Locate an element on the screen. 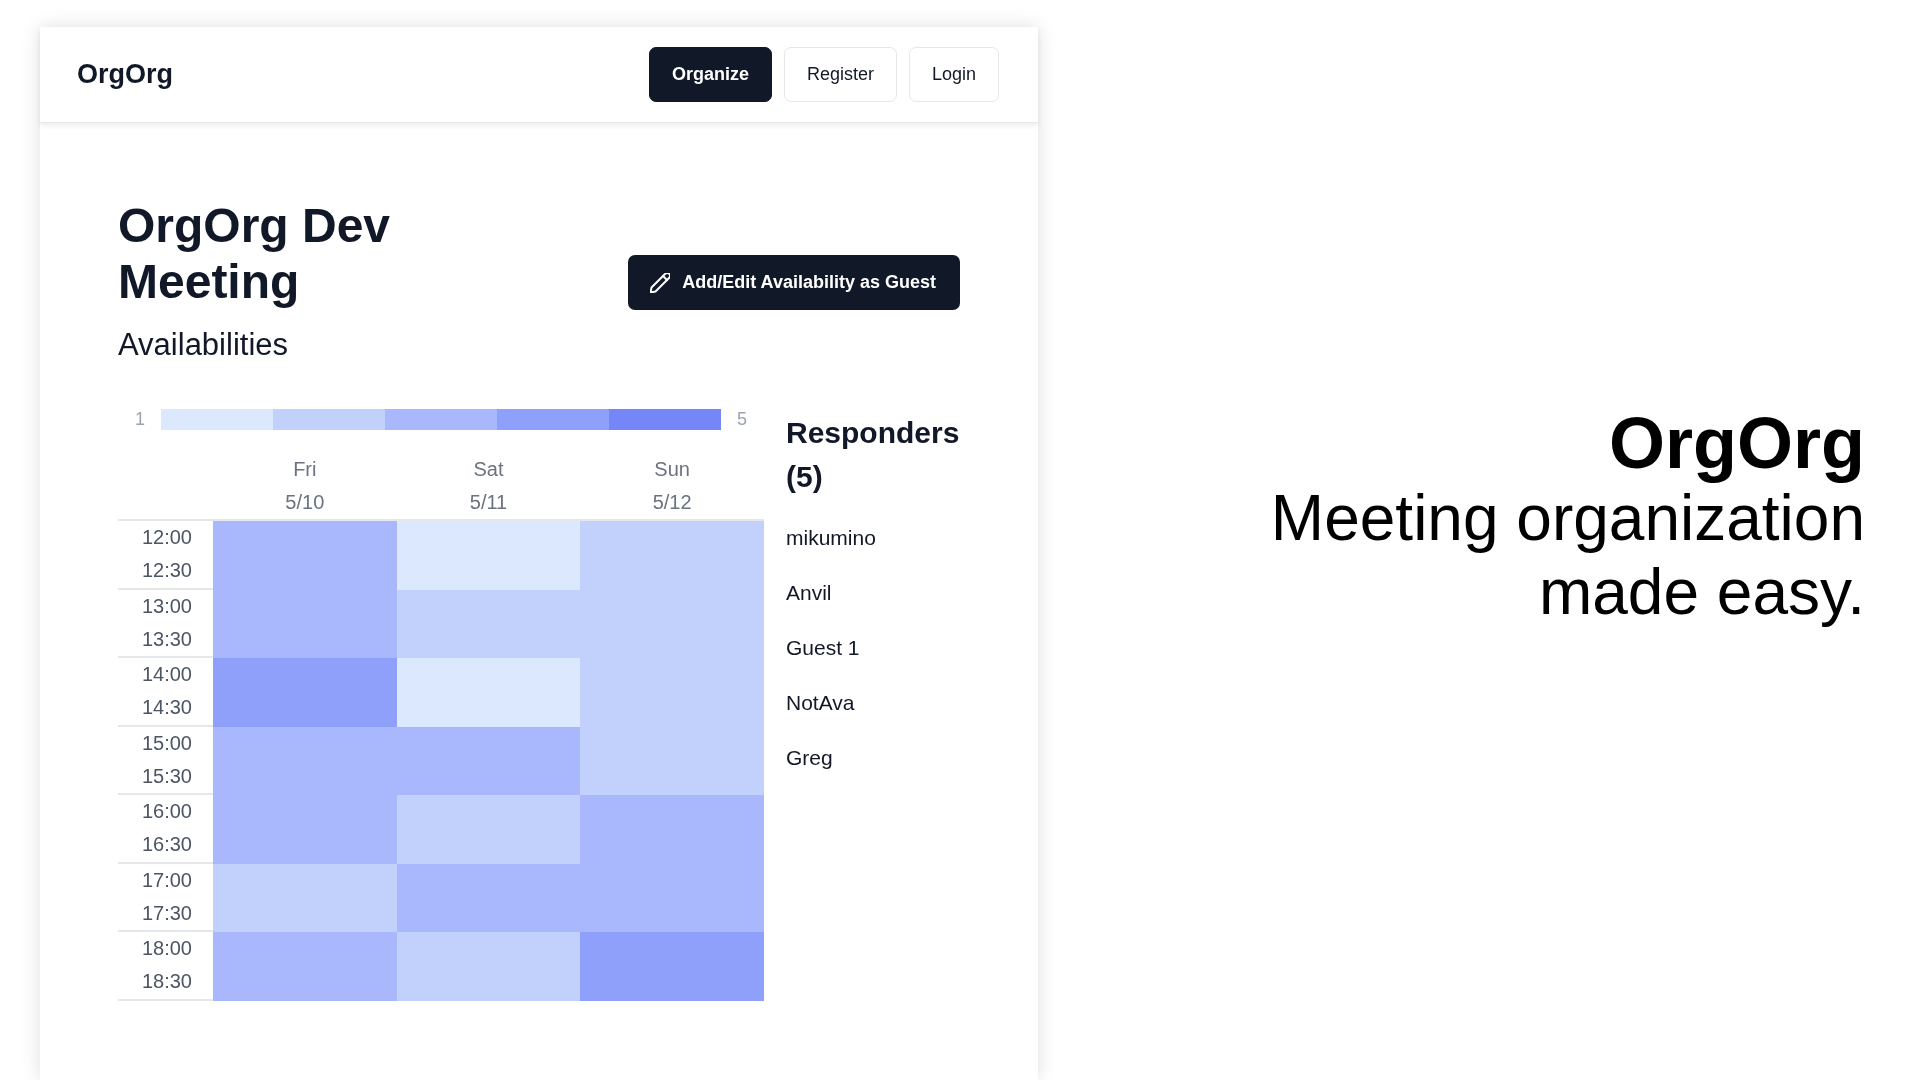 Image resolution: width=1920 pixels, height=1080 pixels. responder-name: mikumino is located at coordinates (831, 538).